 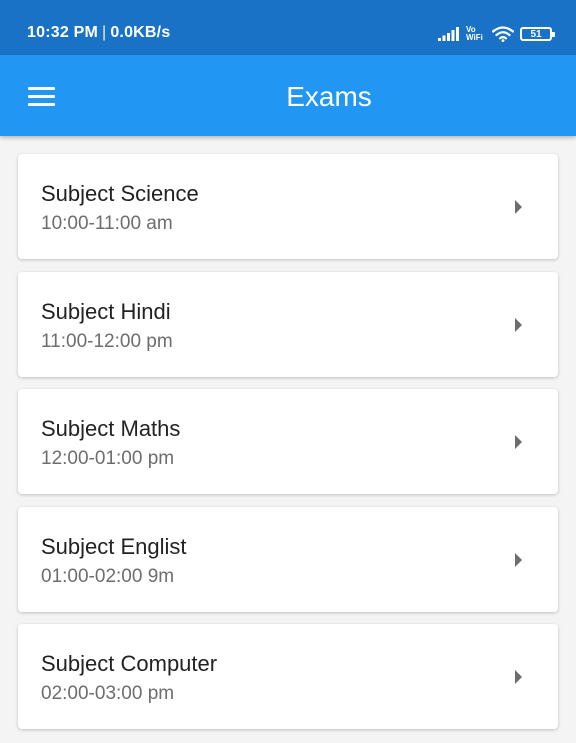 I want to click on exam-time: 12:00-01:00 pm, so click(x=108, y=458).